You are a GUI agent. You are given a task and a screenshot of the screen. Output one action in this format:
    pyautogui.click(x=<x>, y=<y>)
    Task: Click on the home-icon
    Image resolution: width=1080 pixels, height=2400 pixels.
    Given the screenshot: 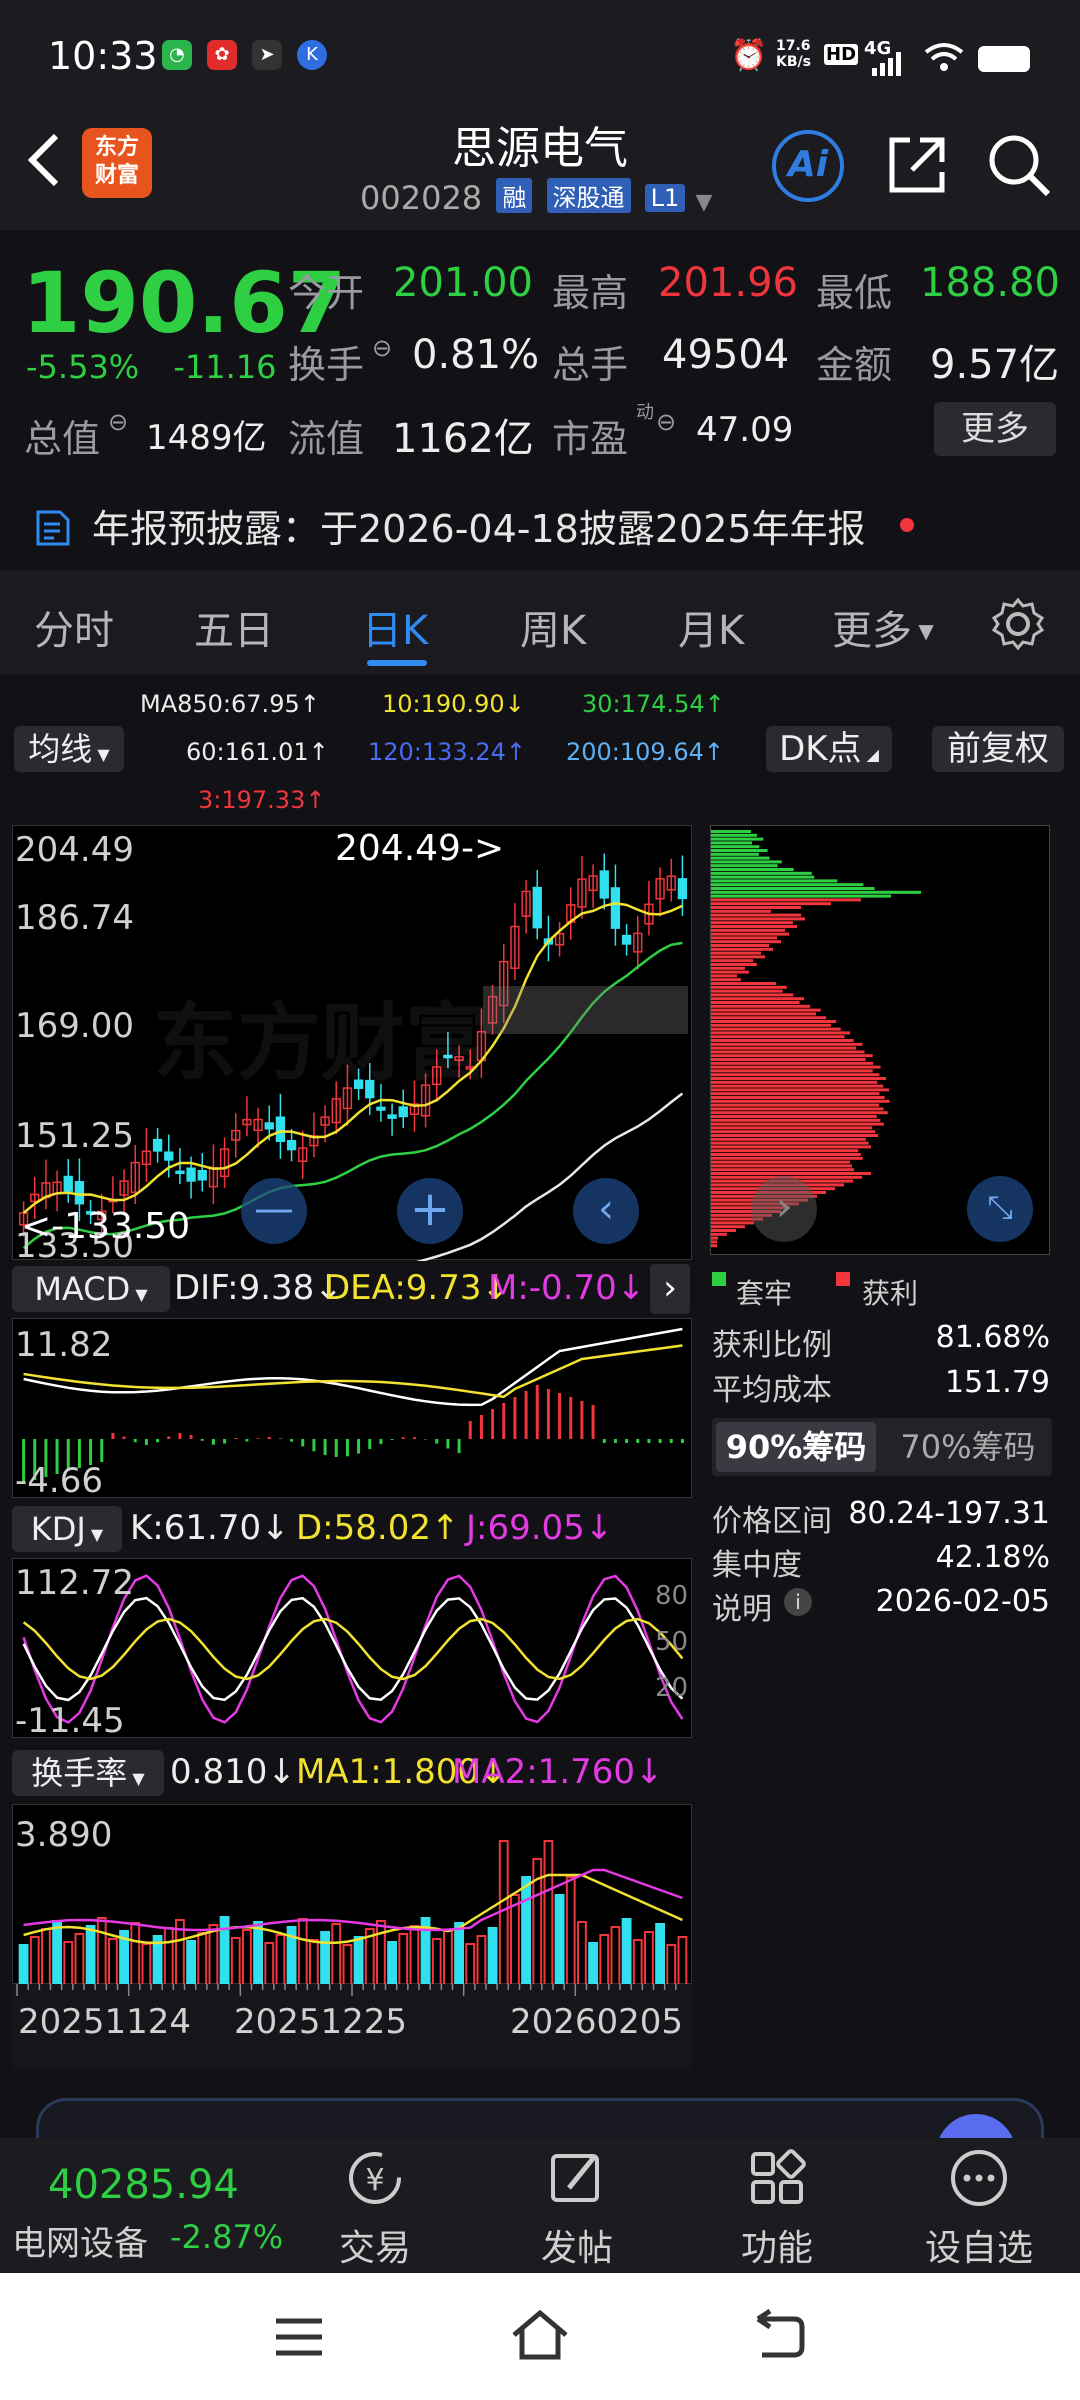 What is the action you would take?
    pyautogui.click(x=540, y=2335)
    